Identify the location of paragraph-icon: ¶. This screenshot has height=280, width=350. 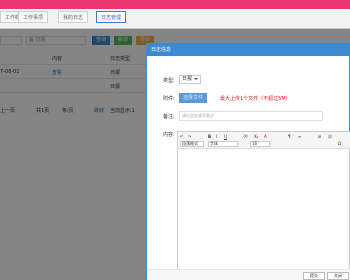
(289, 137).